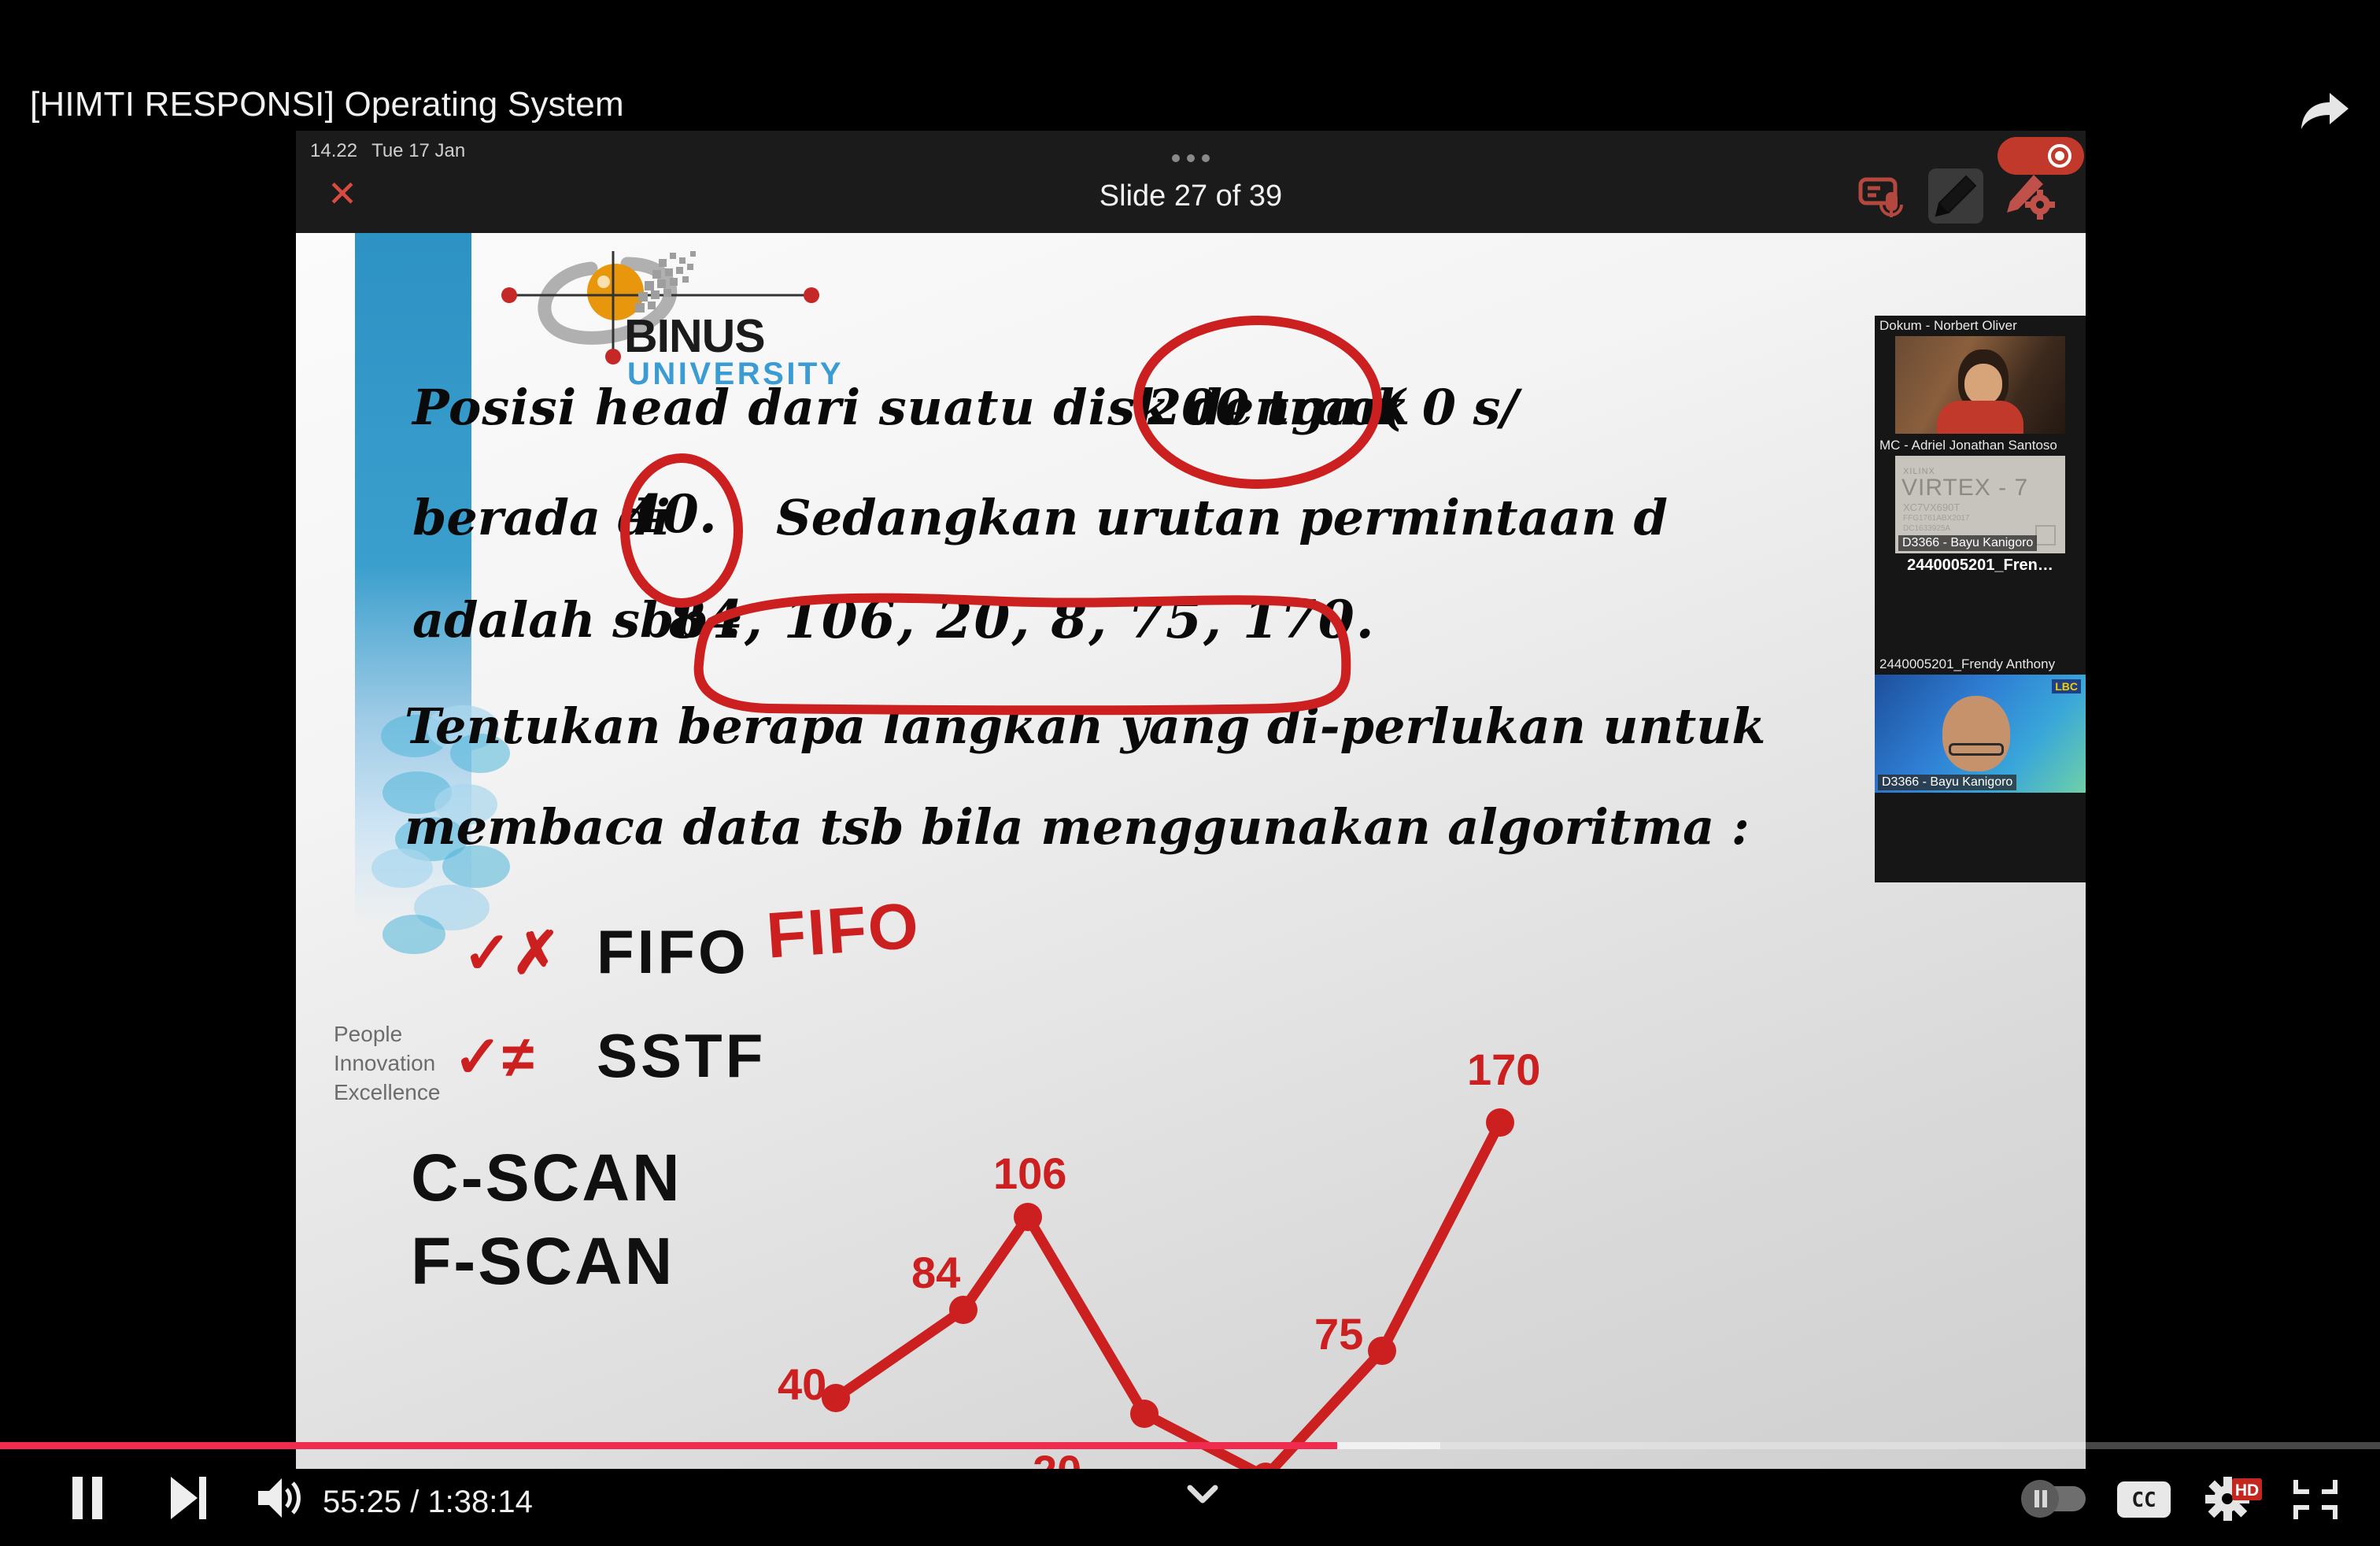 This screenshot has width=2380, height=1546. I want to click on hw-algo2-mark: ✓≠, so click(493, 1057).